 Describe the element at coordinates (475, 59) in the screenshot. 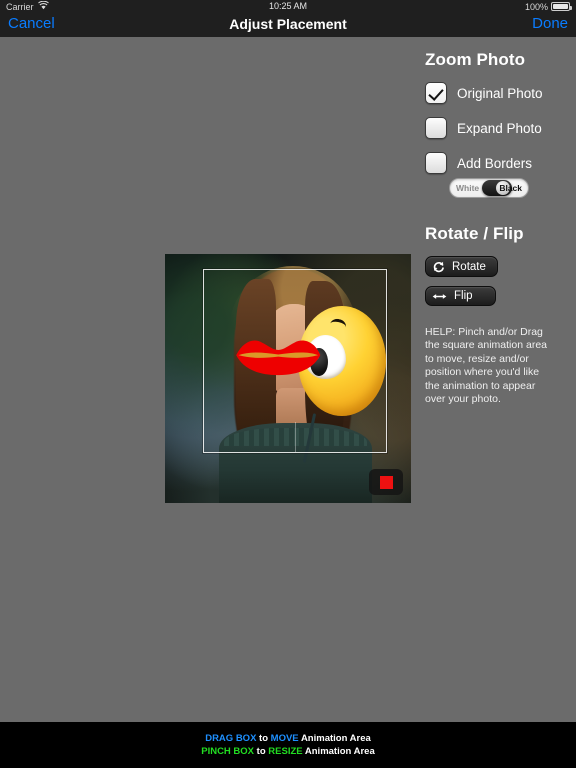

I see `zoom-photo-heading: Zoom Photo` at that location.